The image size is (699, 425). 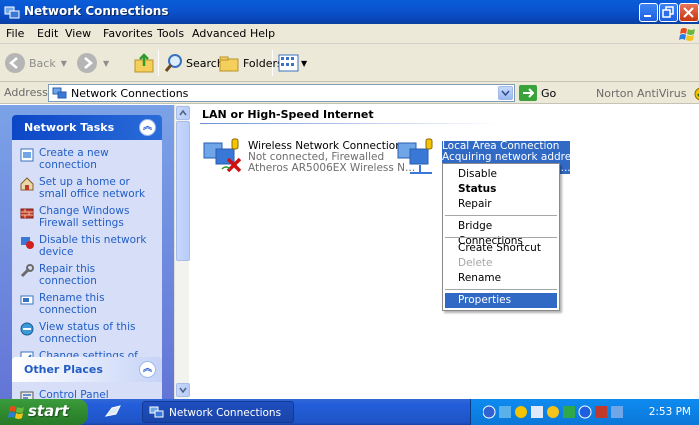 I want to click on scroll-up-button, so click(x=183, y=113).